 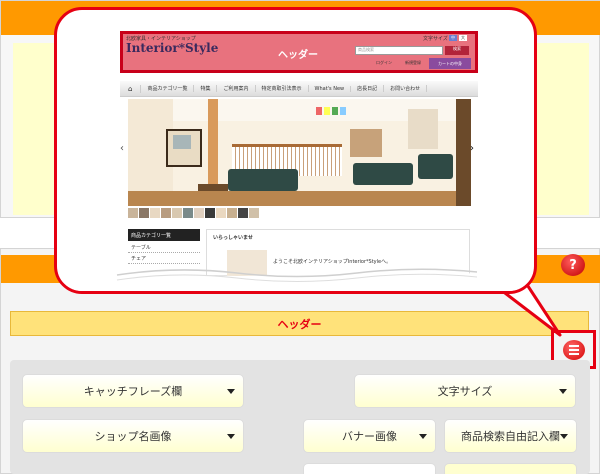 What do you see at coordinates (141, 248) in the screenshot?
I see `preview-sidebar-item-label: テーブル` at bounding box center [141, 248].